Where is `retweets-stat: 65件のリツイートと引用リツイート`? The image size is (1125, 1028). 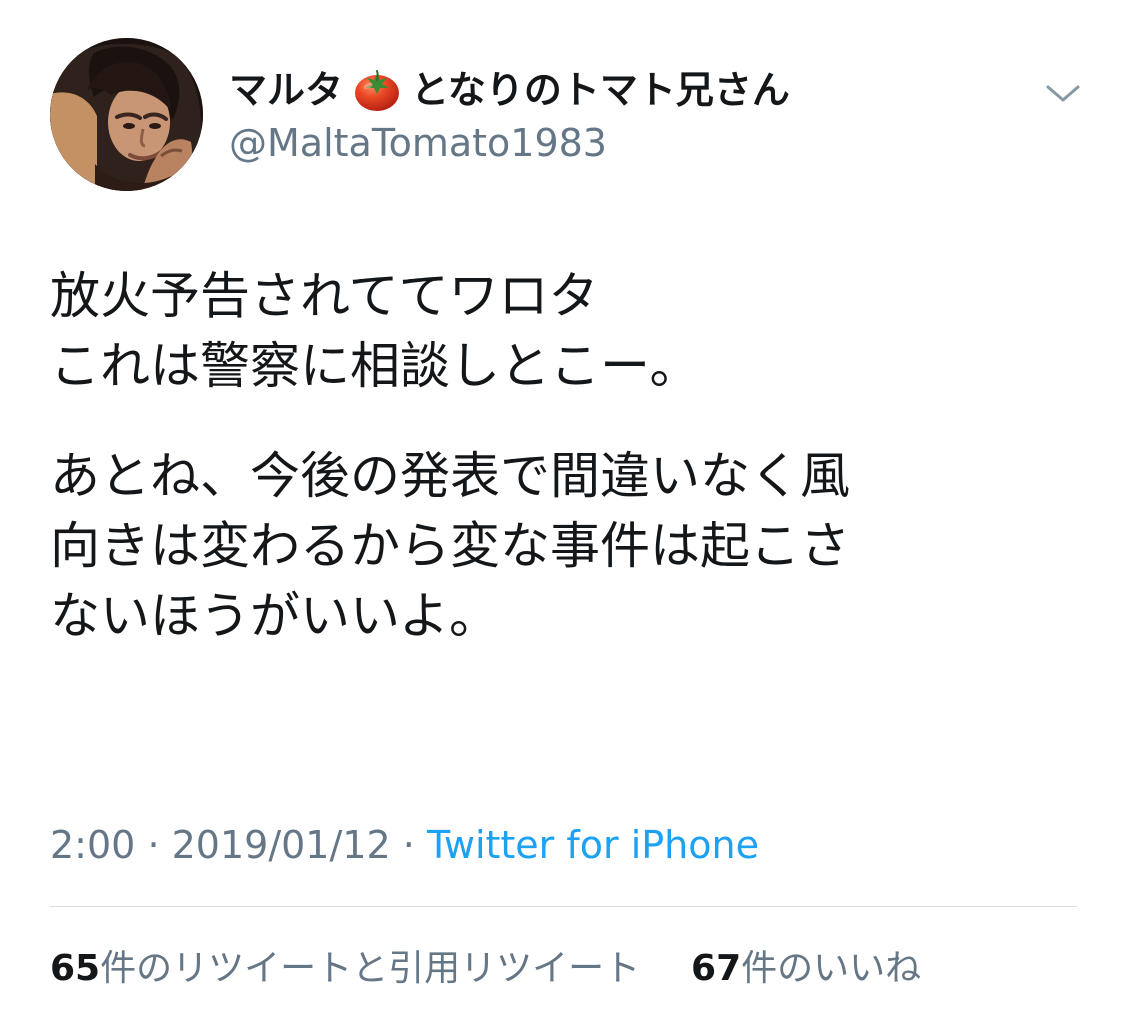 retweets-stat: 65件のリツイートと引用リツイート is located at coordinates (345, 969).